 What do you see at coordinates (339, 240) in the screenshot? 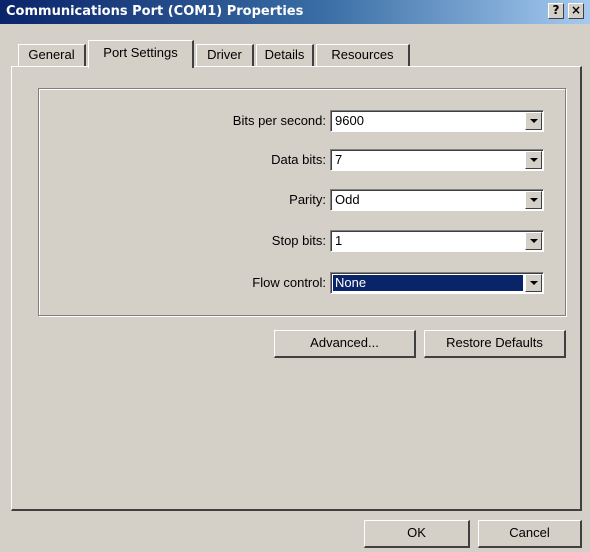
I see `stop-bits-value: 1` at bounding box center [339, 240].